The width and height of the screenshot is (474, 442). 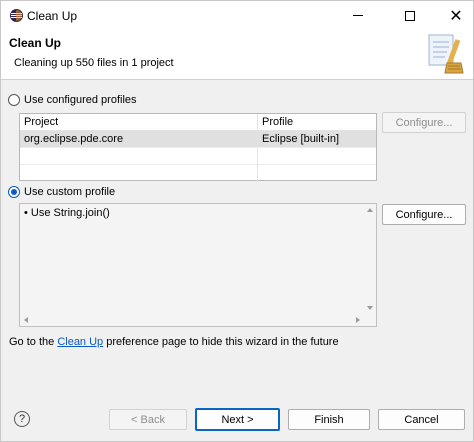 I want to click on clean-up-preference-link: Clean Up, so click(x=80, y=342).